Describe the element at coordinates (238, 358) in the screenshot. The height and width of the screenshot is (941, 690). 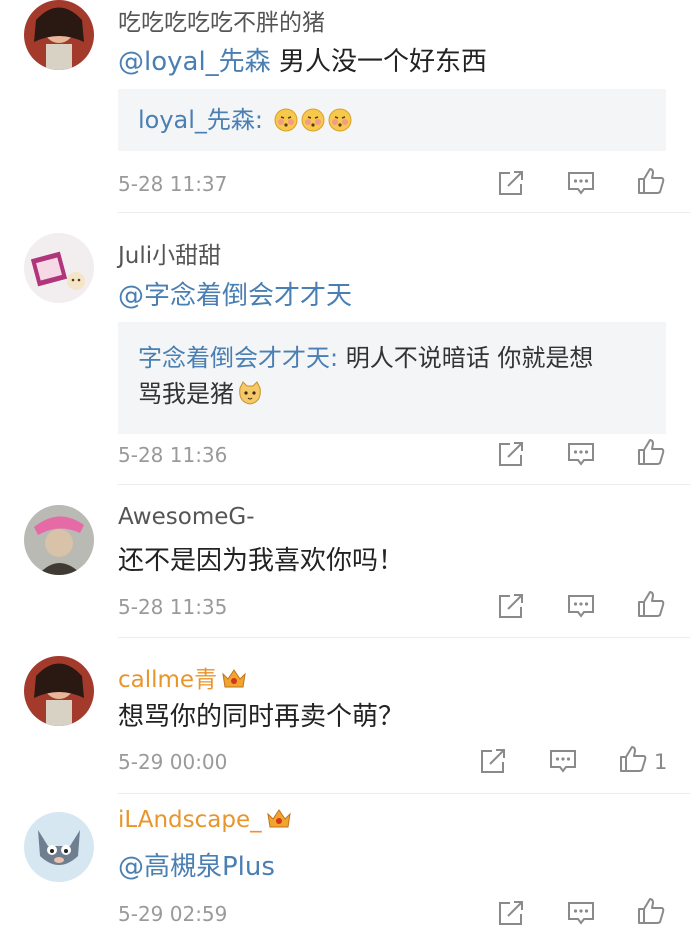
I see `quote-author: 字念着倒会才才天:` at that location.